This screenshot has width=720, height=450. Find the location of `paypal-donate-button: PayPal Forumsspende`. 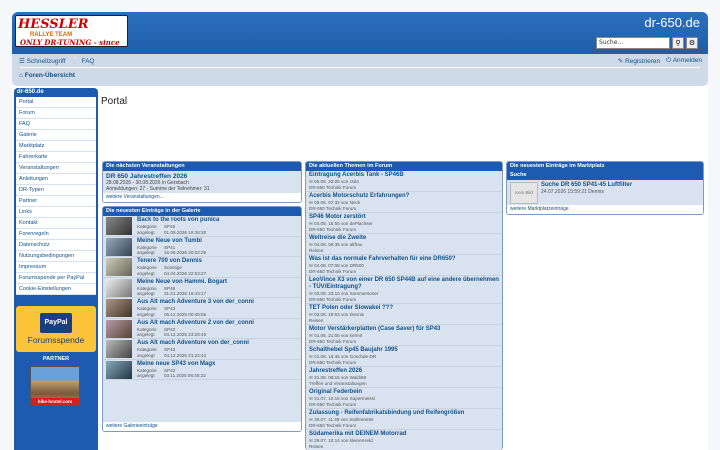

paypal-donate-button: PayPal Forumsspende is located at coordinates (56, 329).